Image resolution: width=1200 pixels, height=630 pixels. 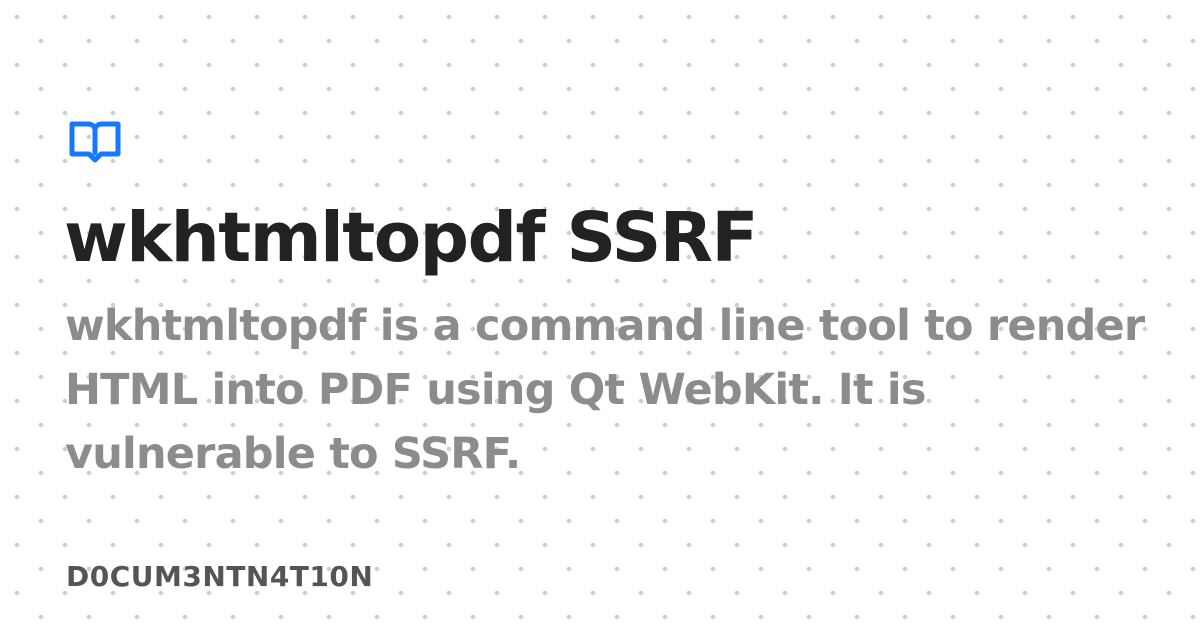 I want to click on open-book-icon, so click(x=95, y=142).